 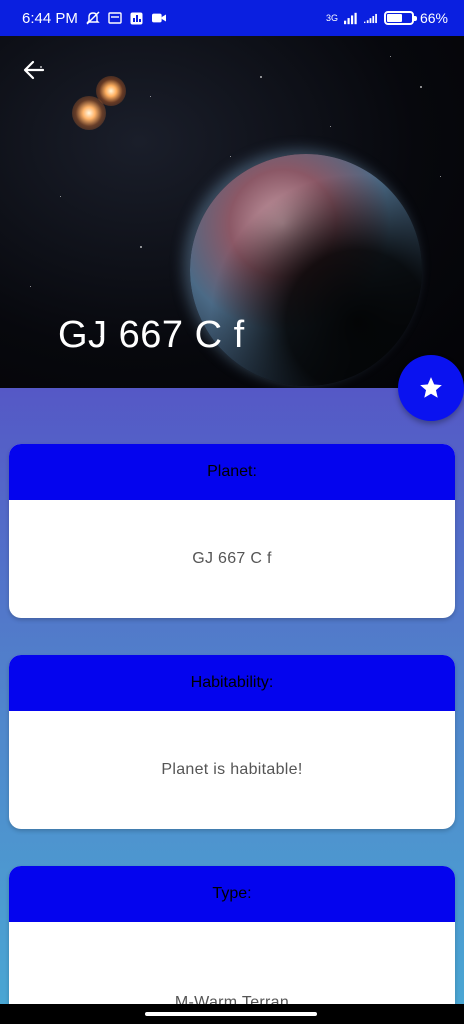 What do you see at coordinates (232, 683) in the screenshot?
I see `card-header: Habitability:` at bounding box center [232, 683].